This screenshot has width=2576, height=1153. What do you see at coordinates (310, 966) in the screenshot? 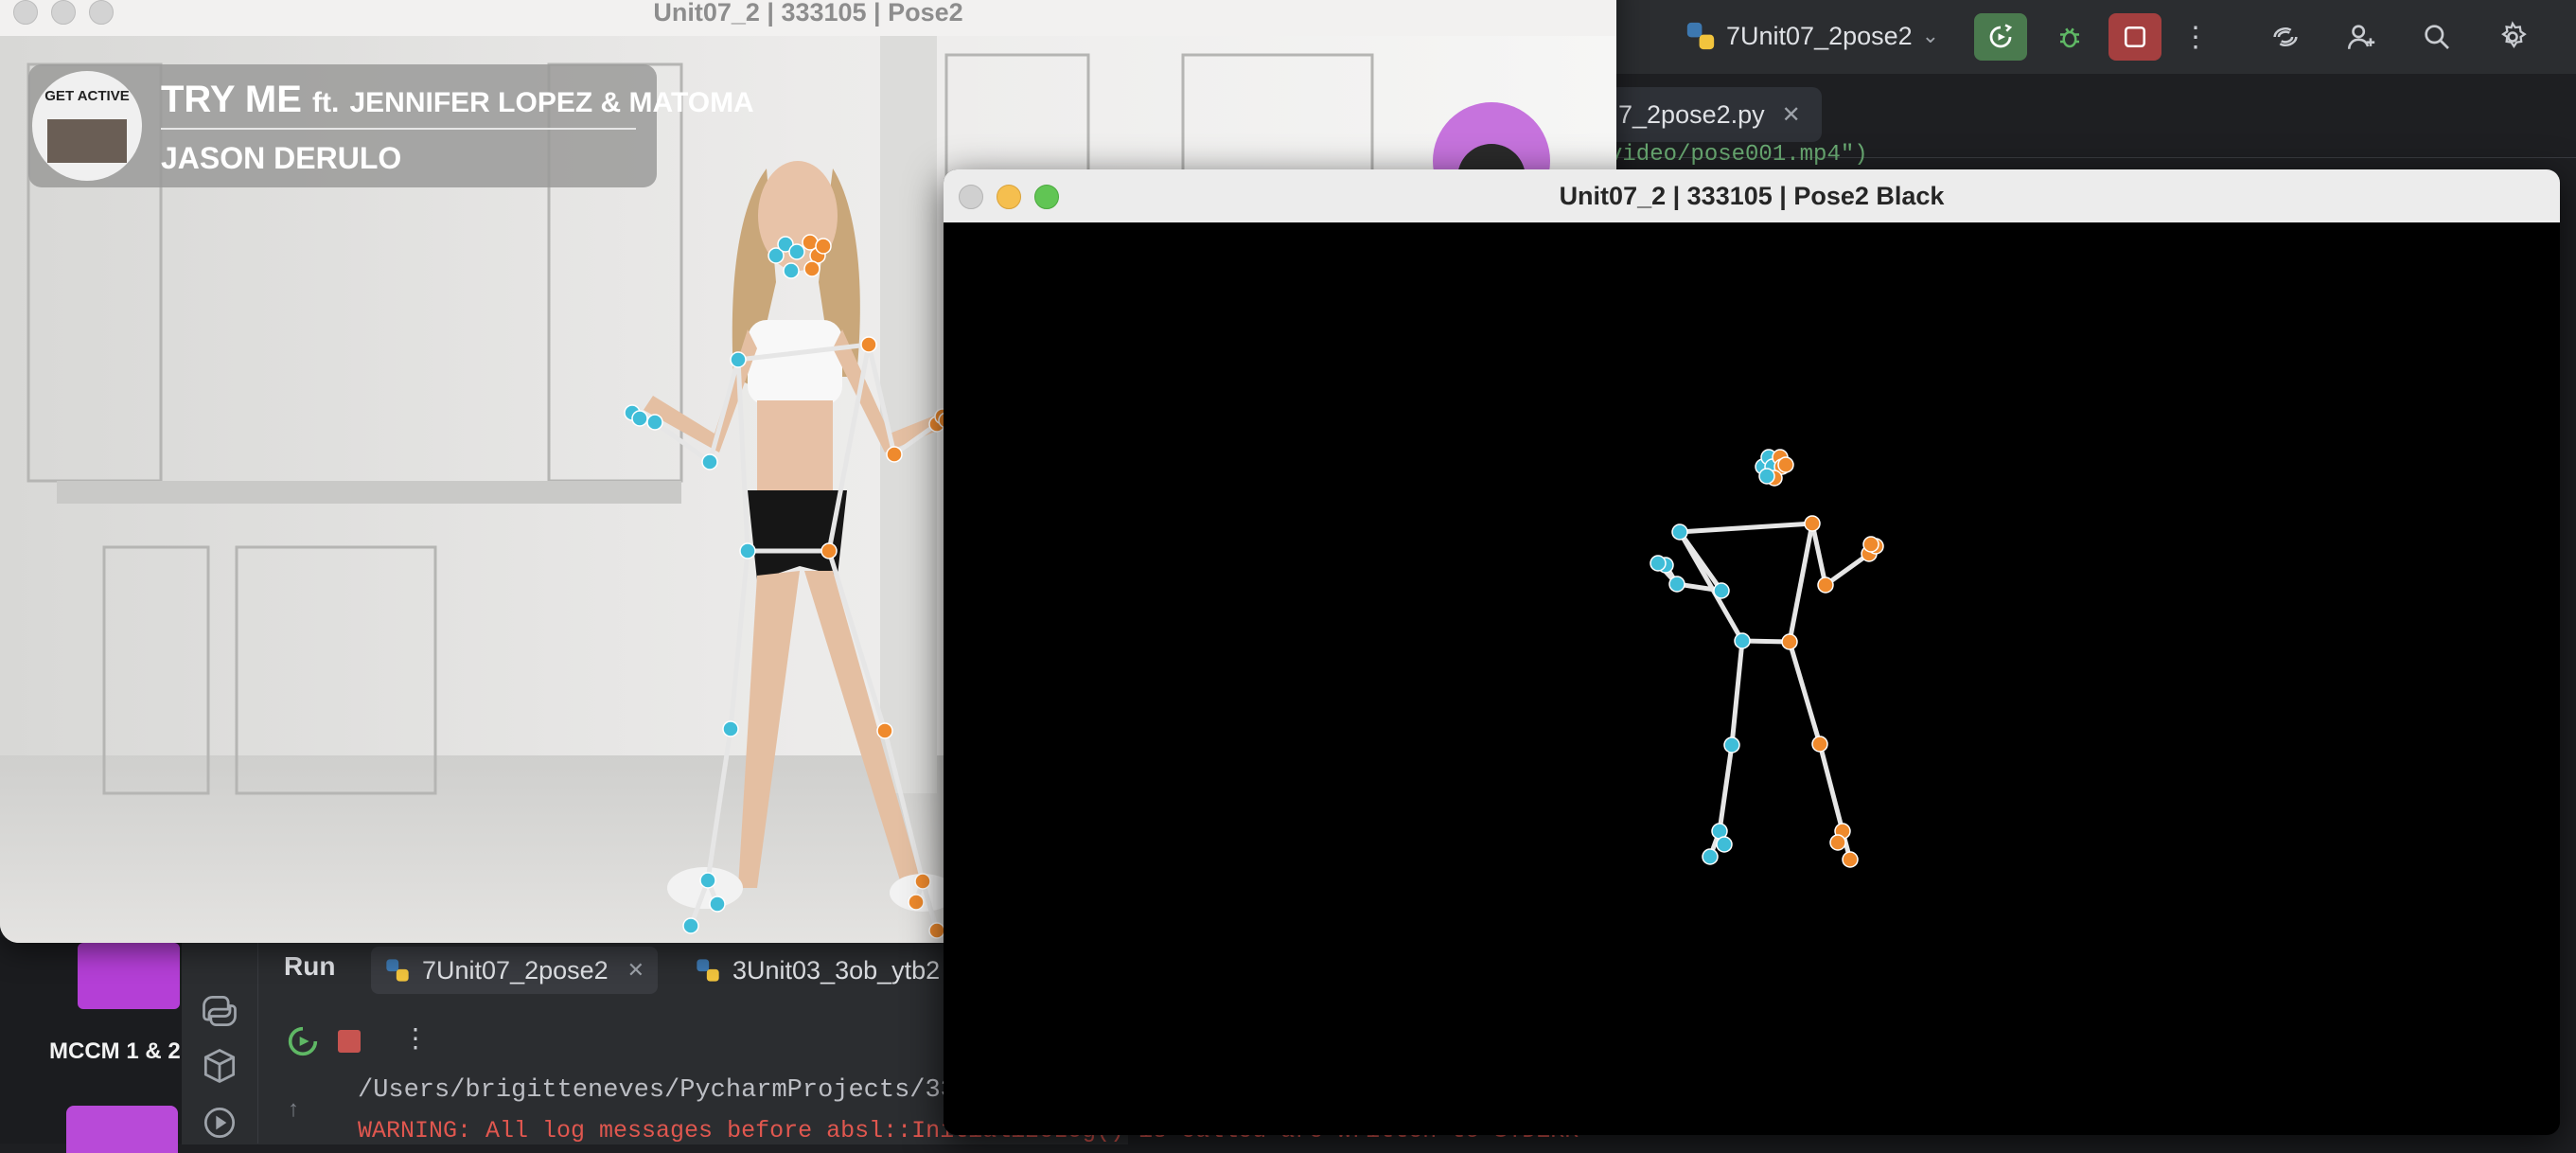
I see `run-panel-title: Run` at bounding box center [310, 966].